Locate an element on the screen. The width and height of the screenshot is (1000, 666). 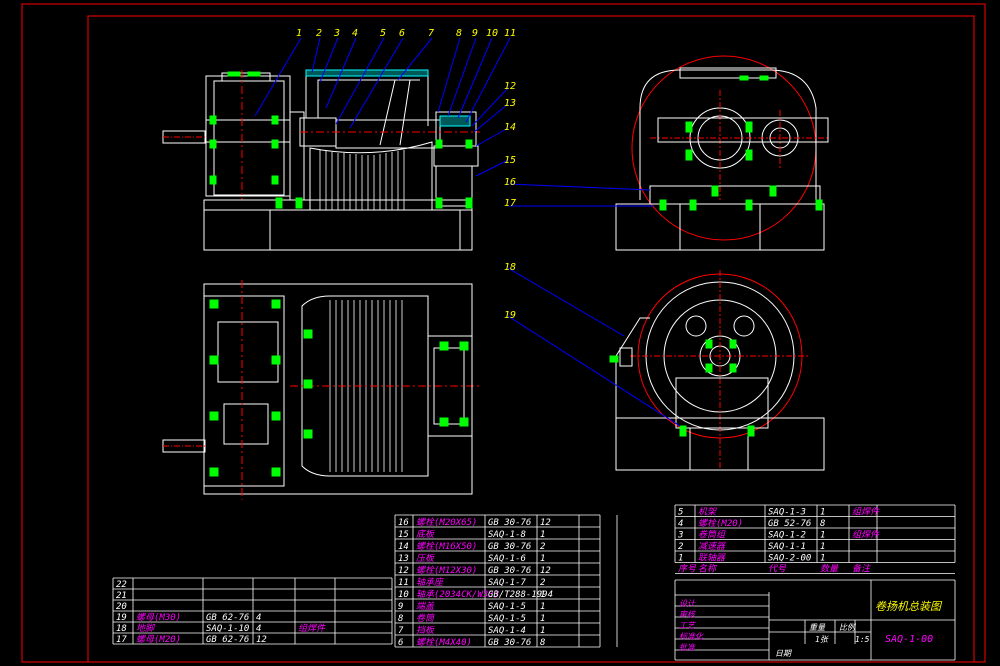
callout-1: 1 is located at coordinates (299, 33).